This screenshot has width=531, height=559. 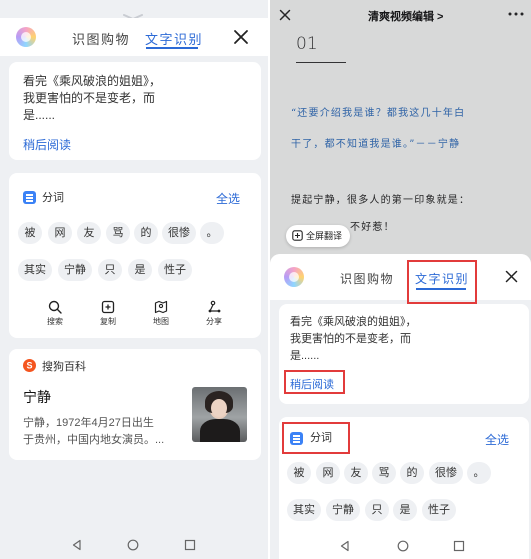 I want to click on baike-portrait-image, so click(x=219, y=414).